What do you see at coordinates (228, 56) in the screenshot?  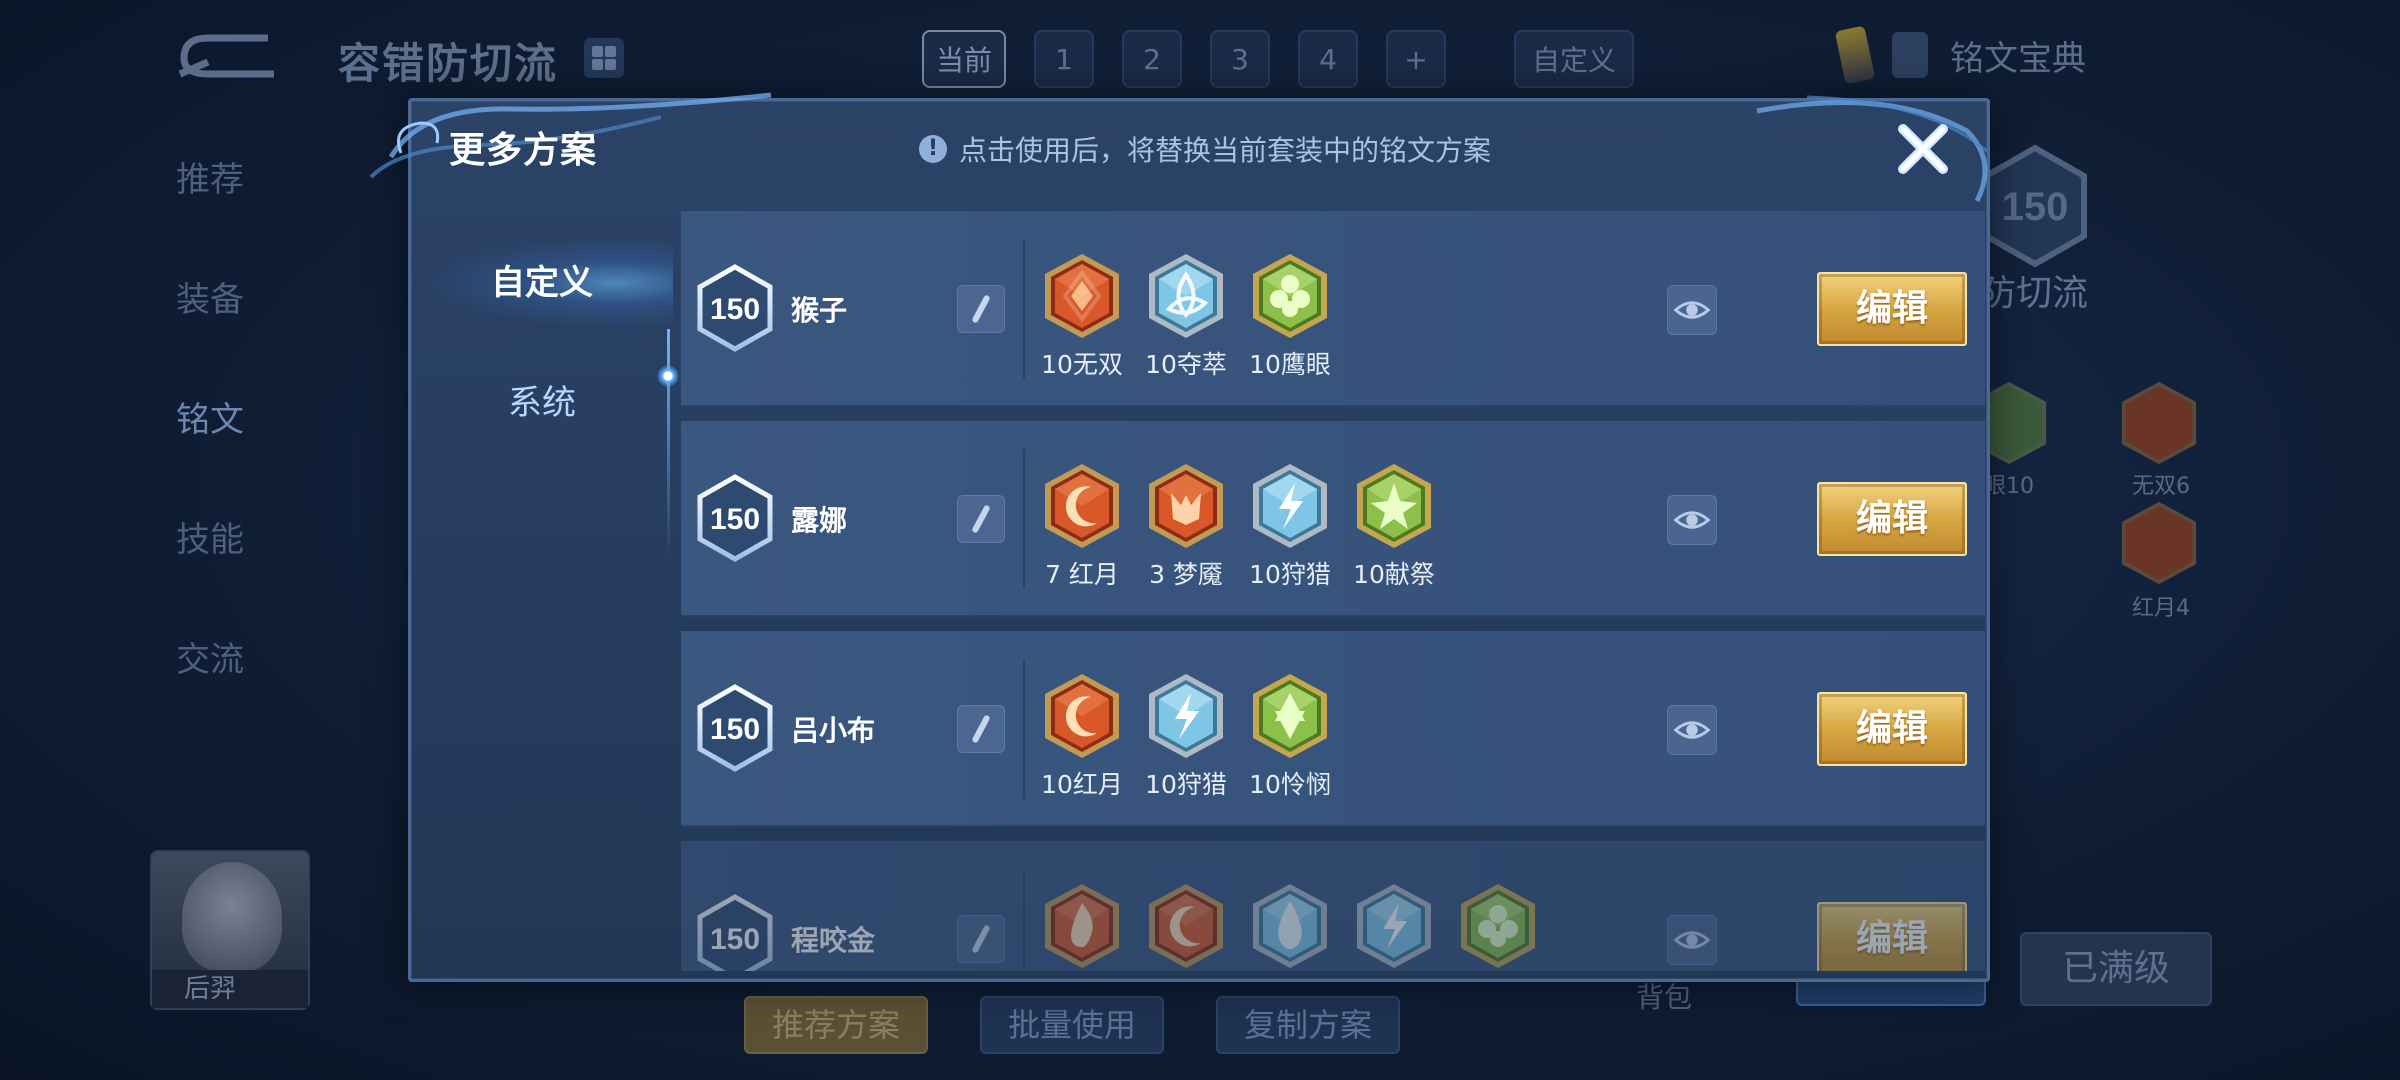 I see `back-arrow-icon` at bounding box center [228, 56].